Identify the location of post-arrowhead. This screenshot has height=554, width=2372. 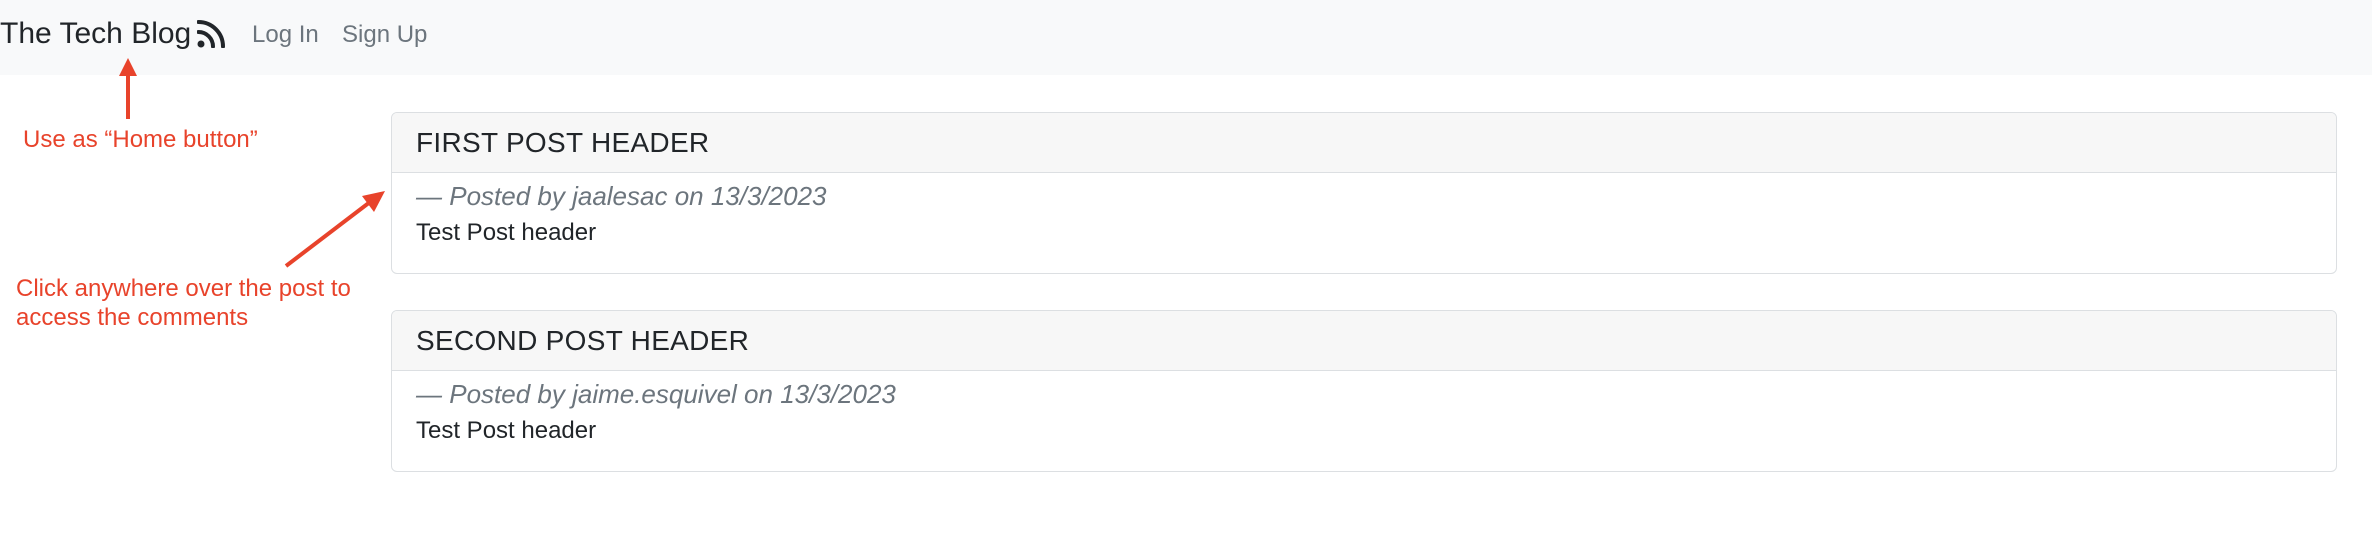
(373, 201).